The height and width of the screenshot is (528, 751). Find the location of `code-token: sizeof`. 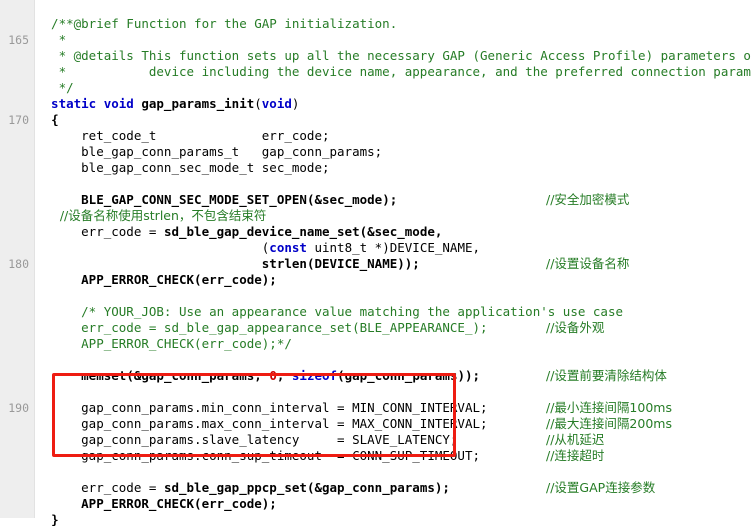

code-token: sizeof is located at coordinates (314, 375).